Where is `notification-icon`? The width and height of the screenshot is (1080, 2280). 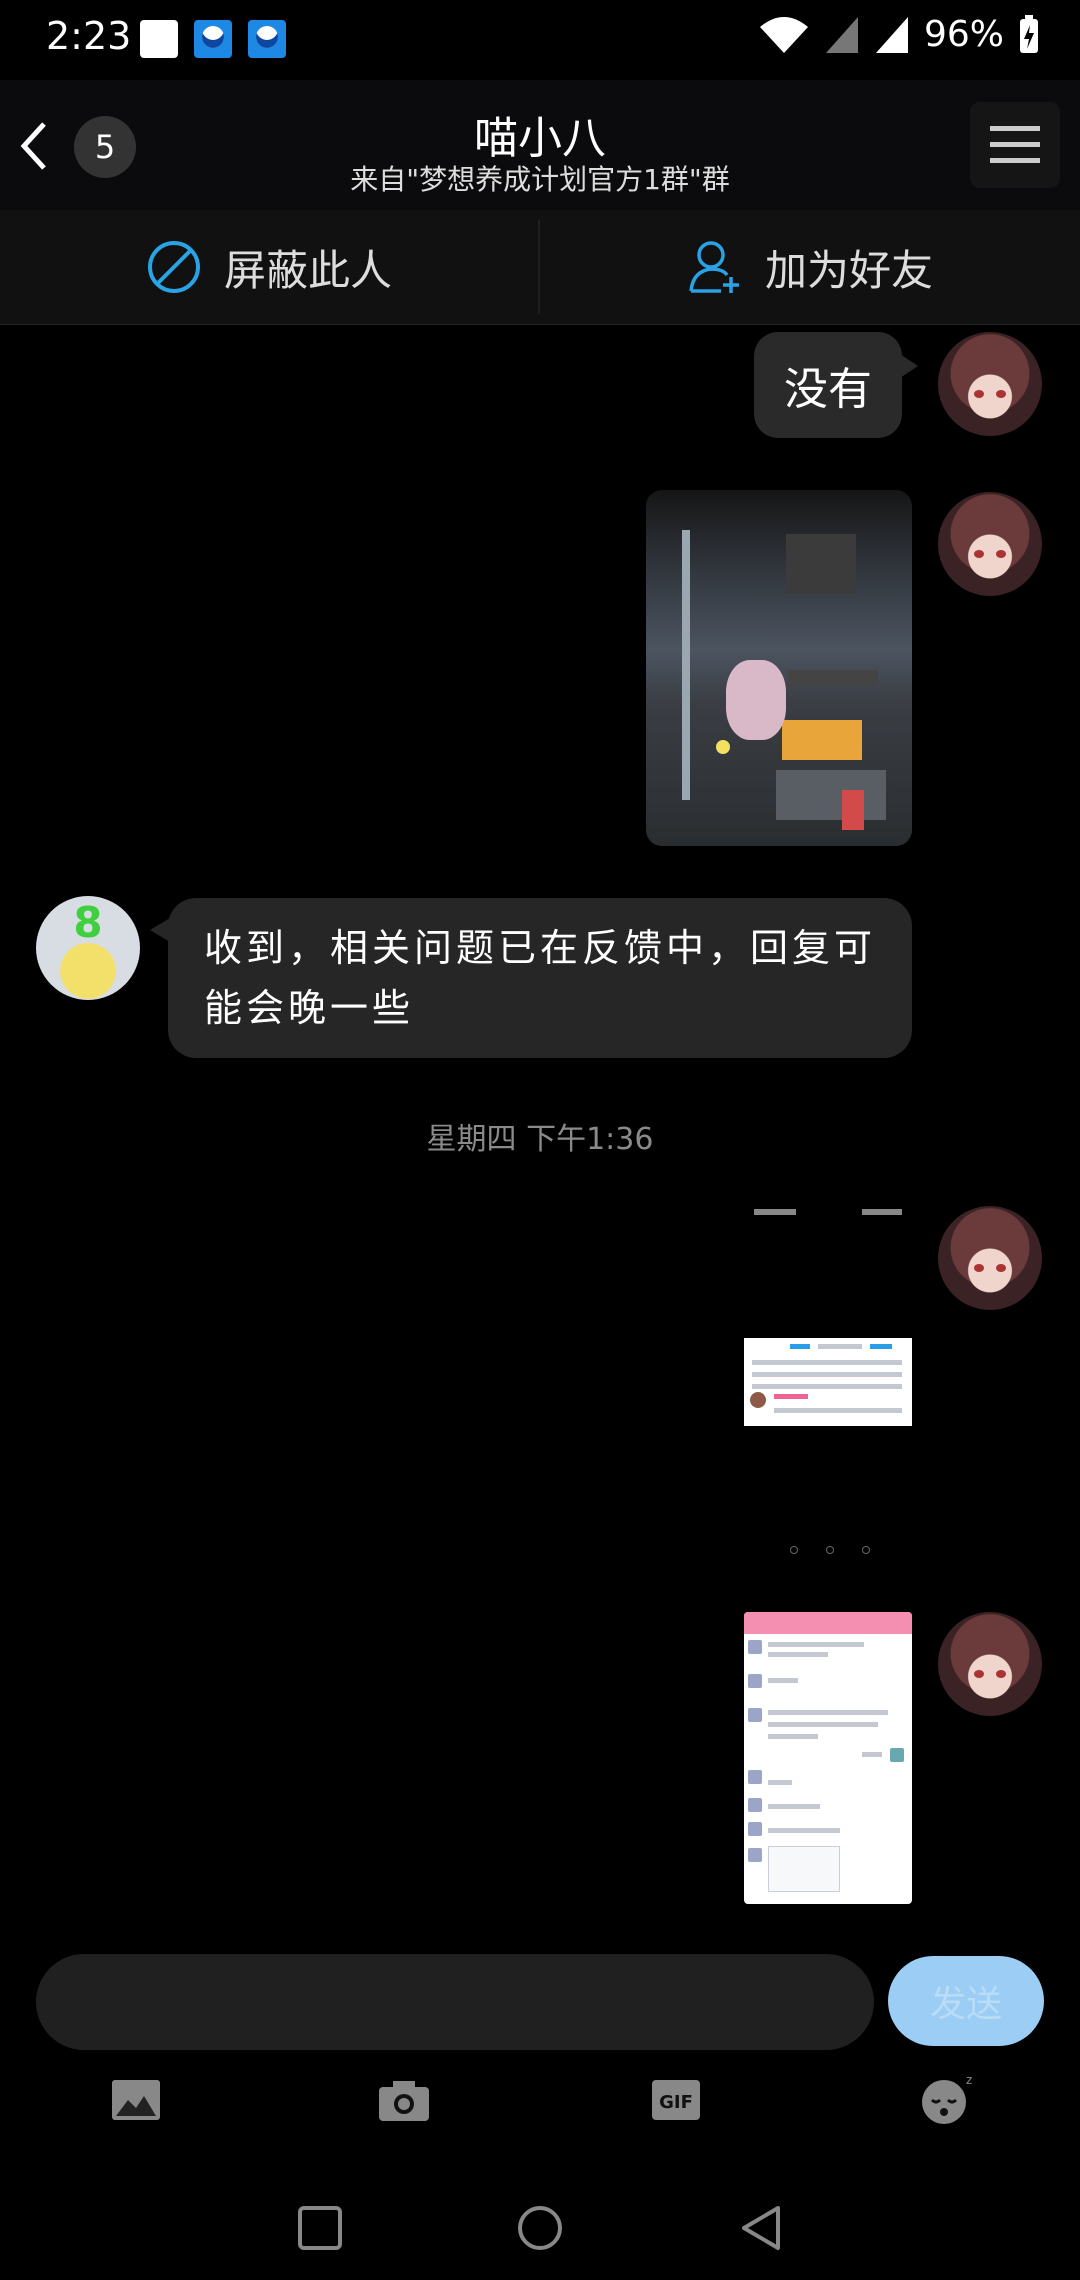 notification-icon is located at coordinates (159, 39).